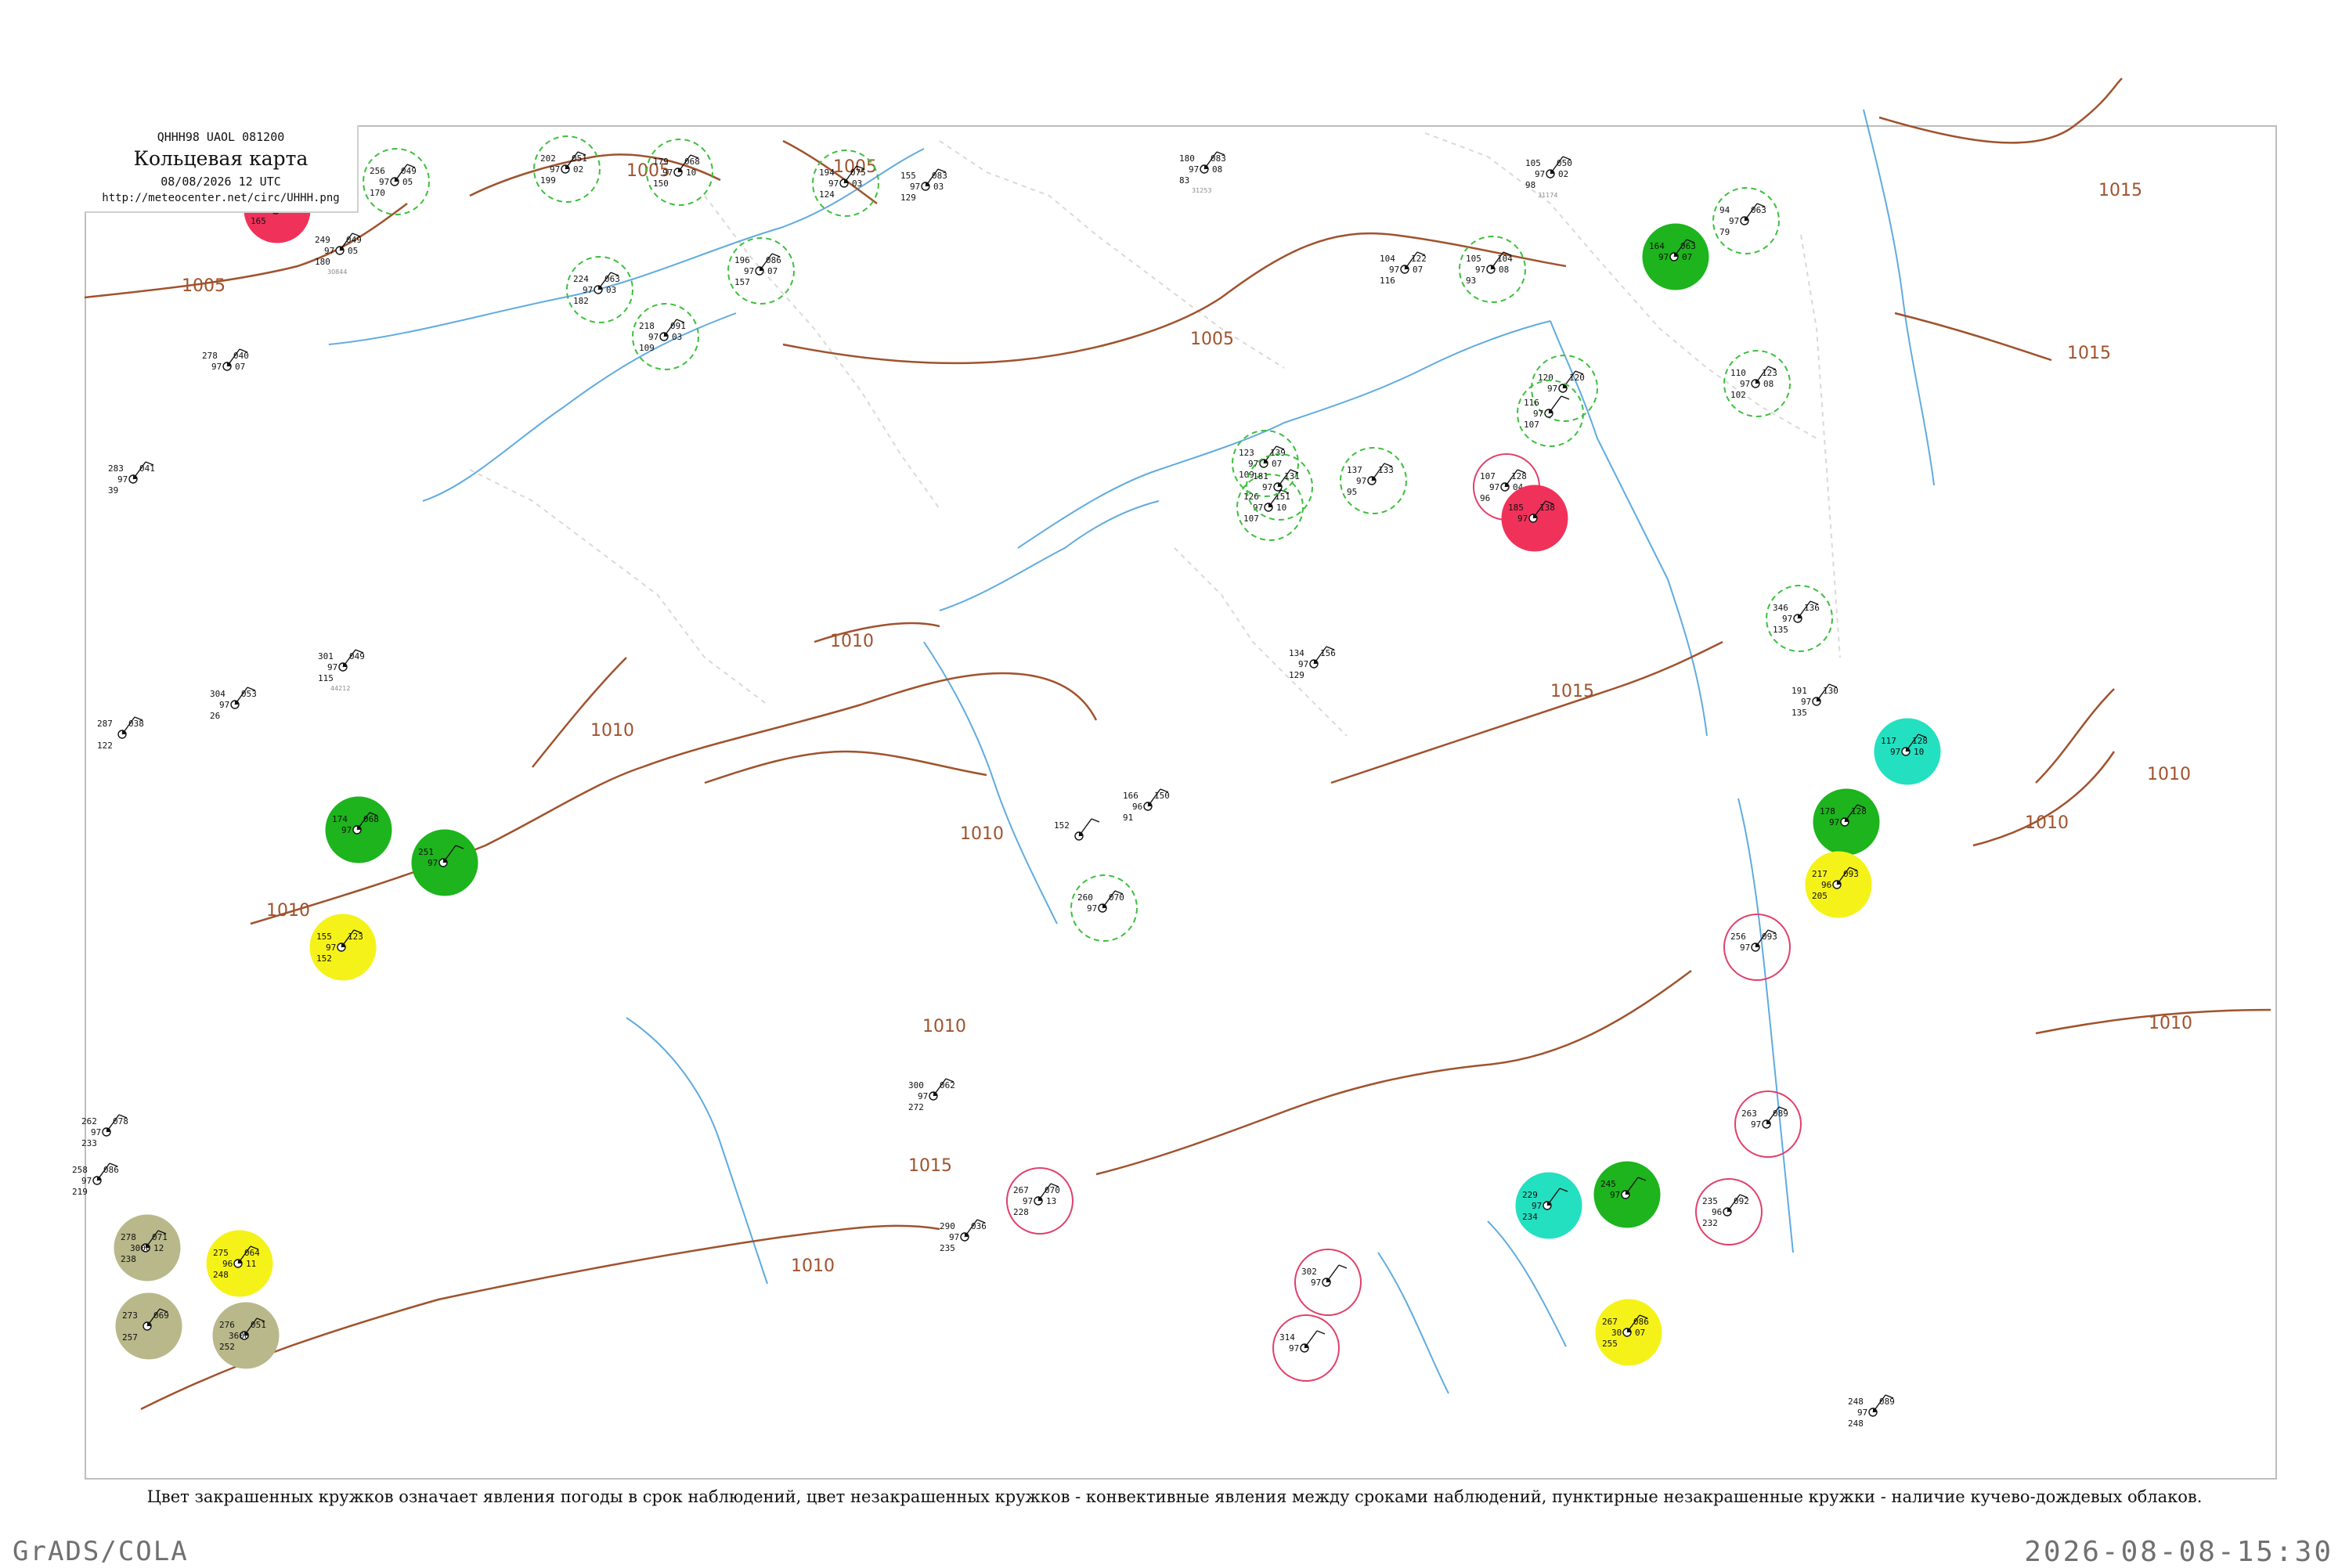 Image resolution: width=2349 pixels, height=1568 pixels. What do you see at coordinates (323, 240) in the screenshot?
I see `station-temp: 249` at bounding box center [323, 240].